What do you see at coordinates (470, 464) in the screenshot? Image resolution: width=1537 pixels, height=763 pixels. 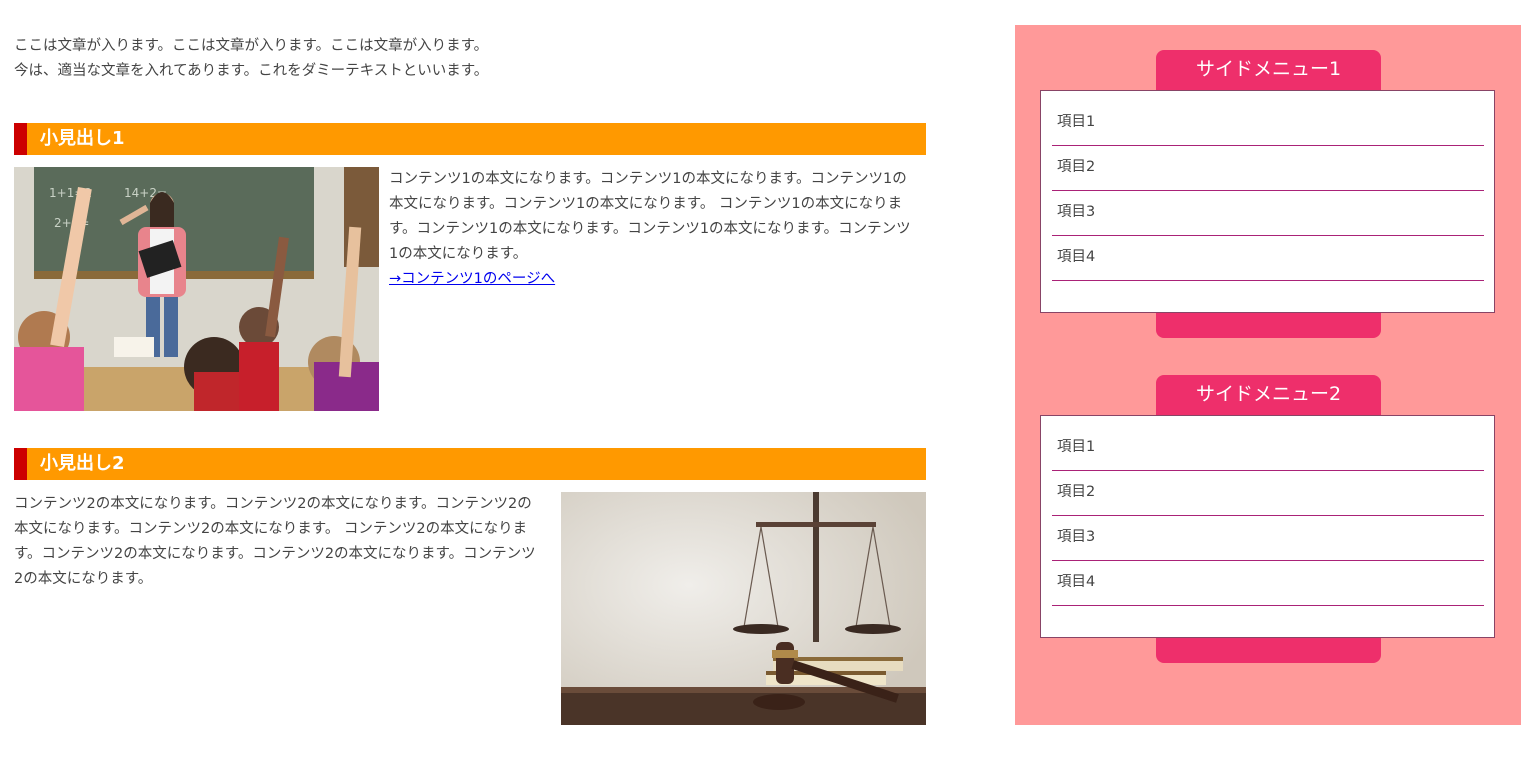 I see `section-2-heading: 小見出し2` at bounding box center [470, 464].